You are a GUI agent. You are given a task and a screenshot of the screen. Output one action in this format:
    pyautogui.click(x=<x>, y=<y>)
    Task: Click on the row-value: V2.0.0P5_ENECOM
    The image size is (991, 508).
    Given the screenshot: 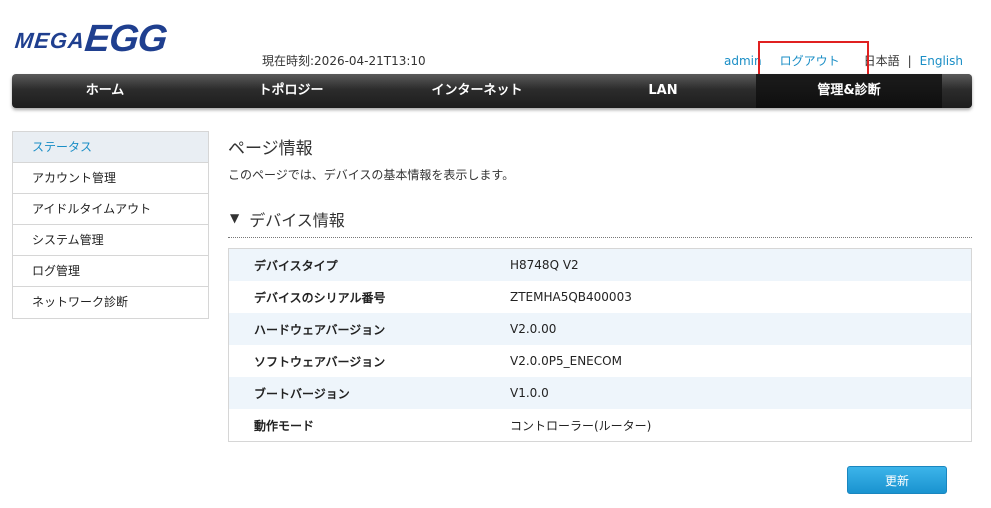 What is the action you would take?
    pyautogui.click(x=566, y=361)
    